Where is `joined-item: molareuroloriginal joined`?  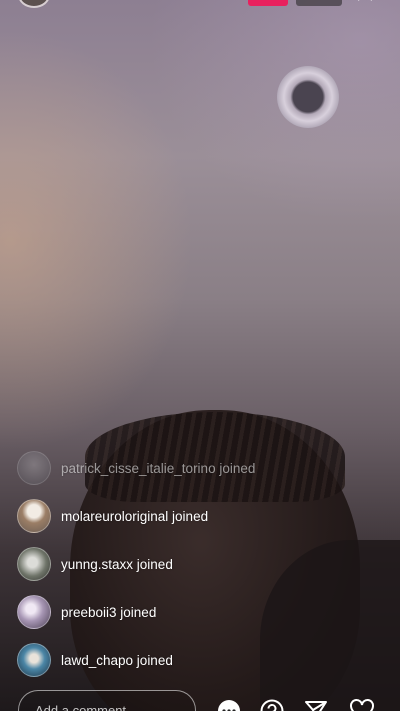
joined-item: molareuroloriginal joined is located at coordinates (197, 516).